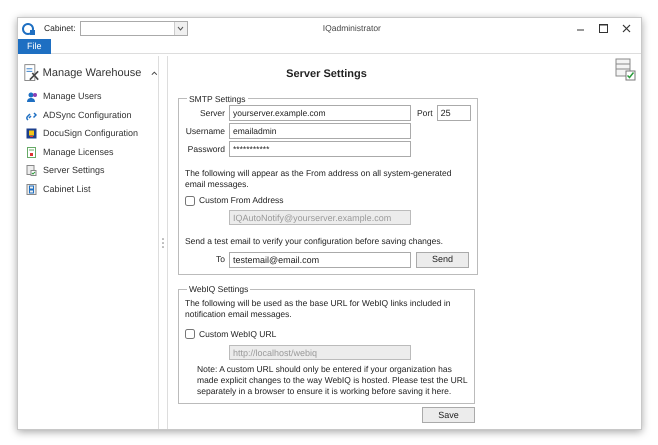 This screenshot has width=658, height=445. Describe the element at coordinates (320, 131) in the screenshot. I see `text-field: emailadmin` at that location.